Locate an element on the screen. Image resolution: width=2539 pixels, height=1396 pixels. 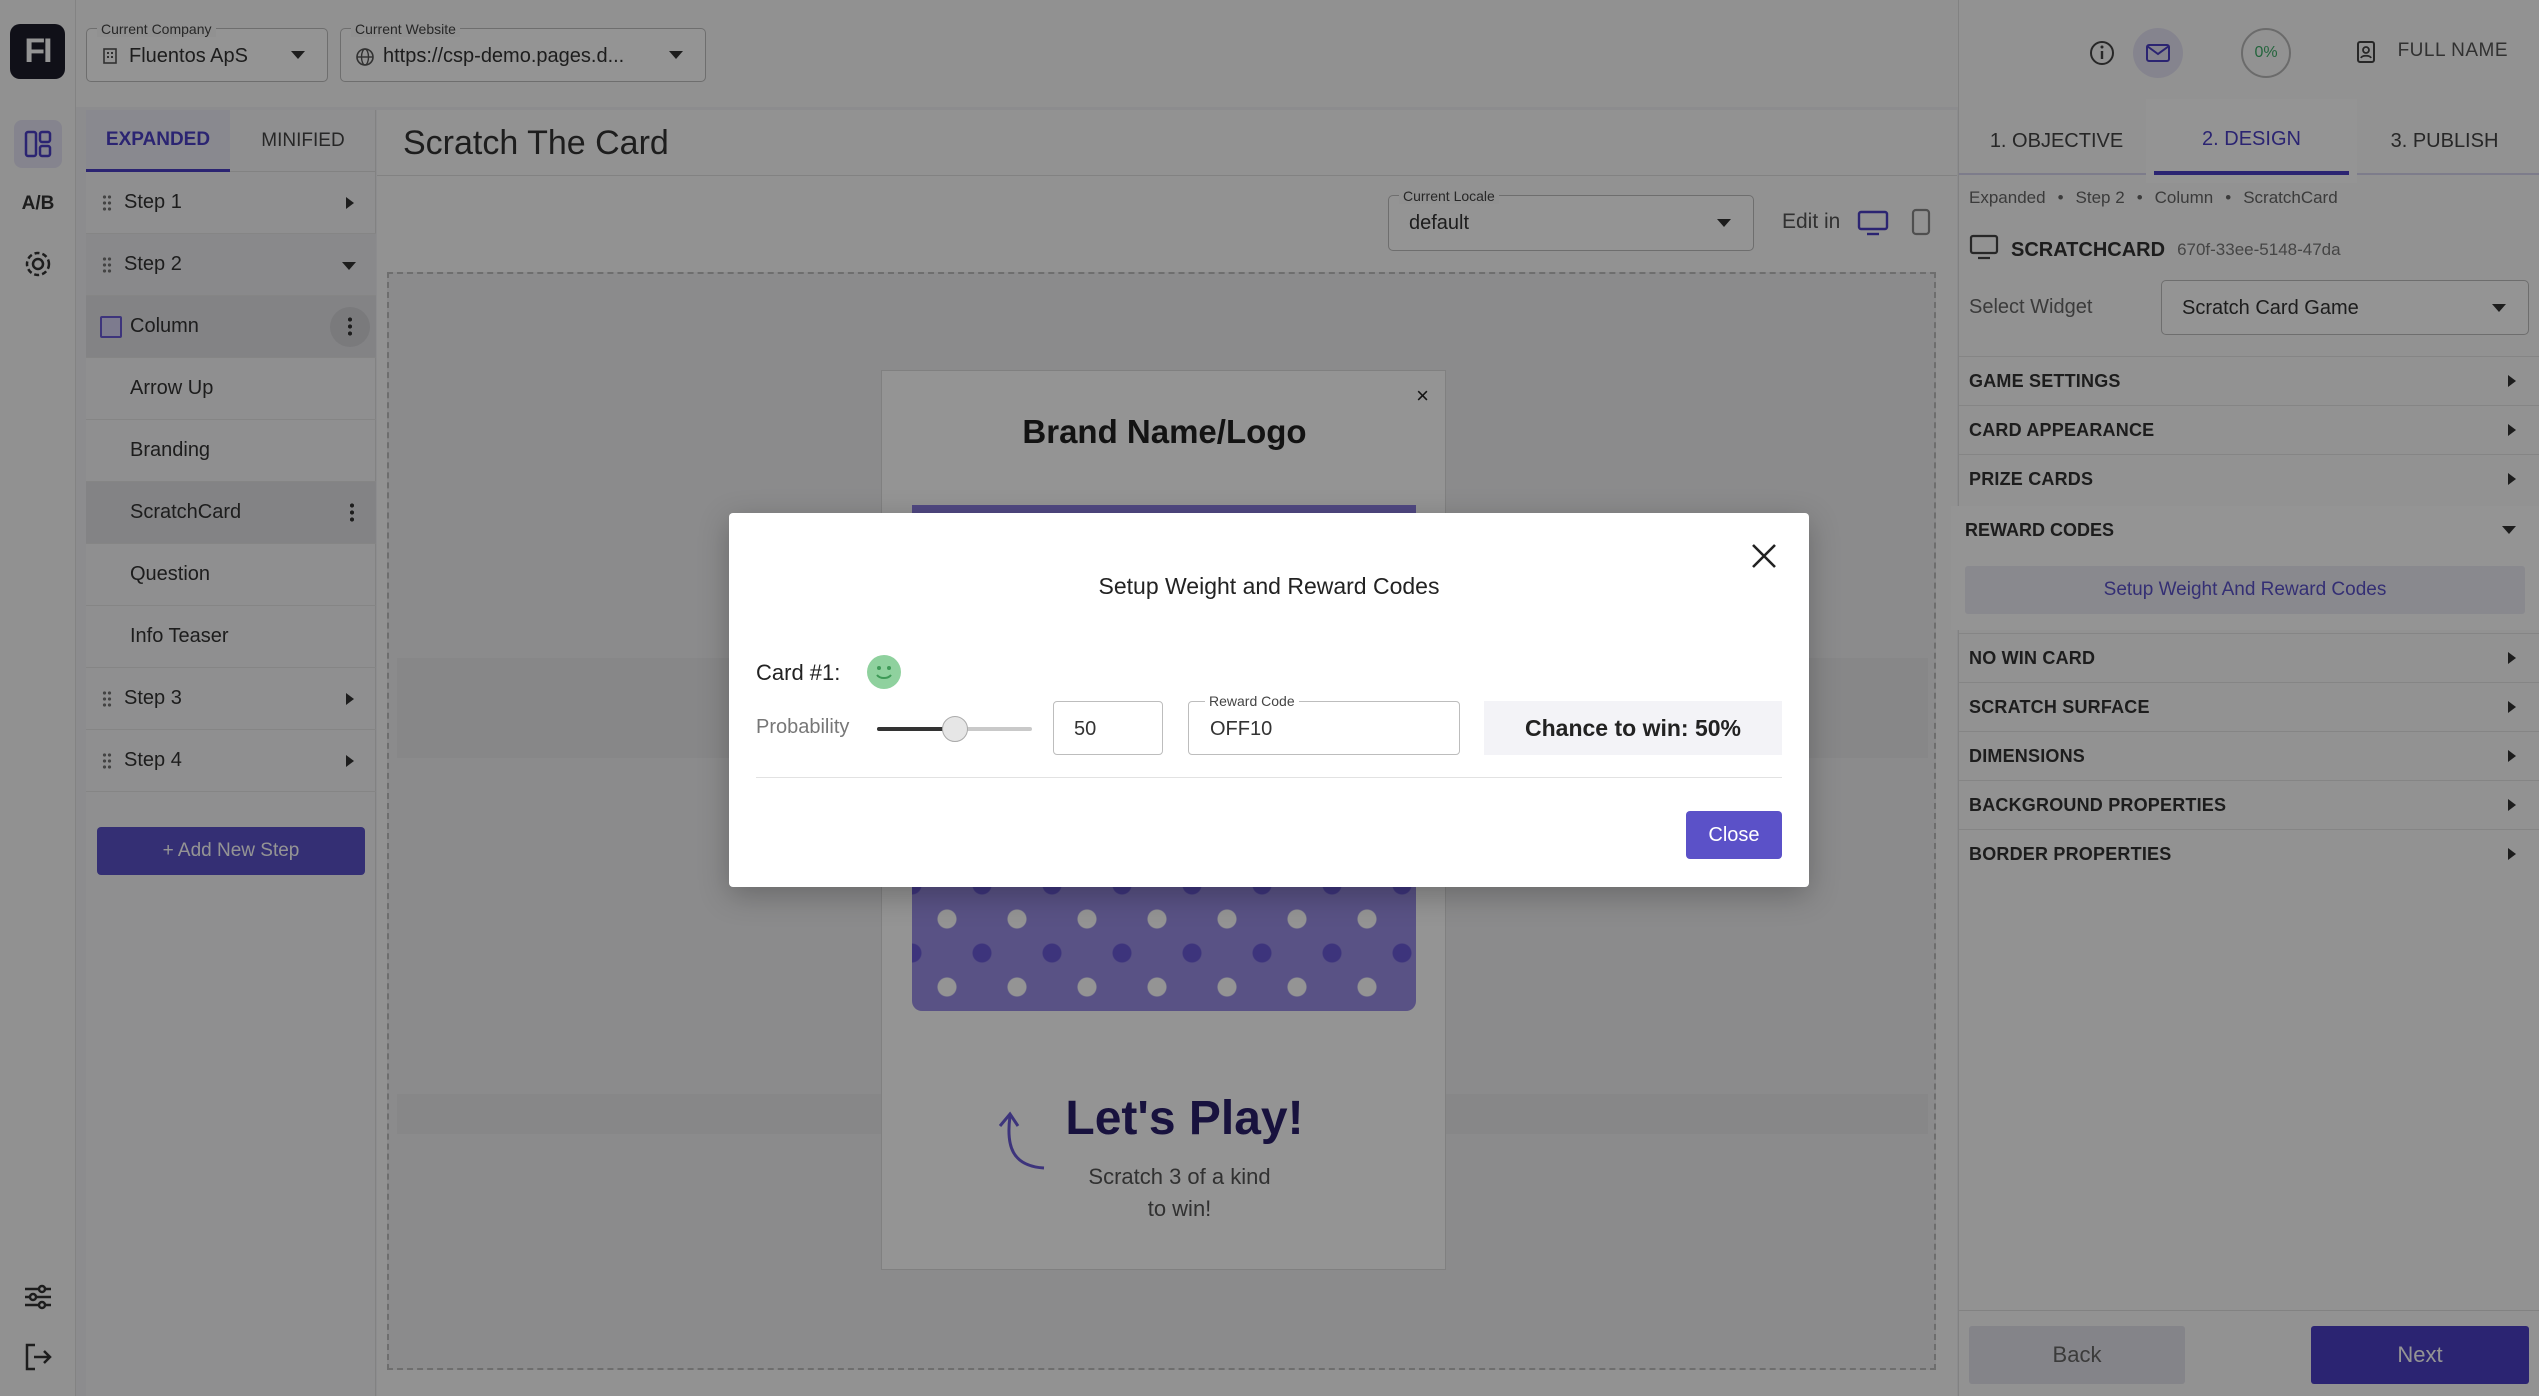
probability-input: 50 is located at coordinates (1108, 728).